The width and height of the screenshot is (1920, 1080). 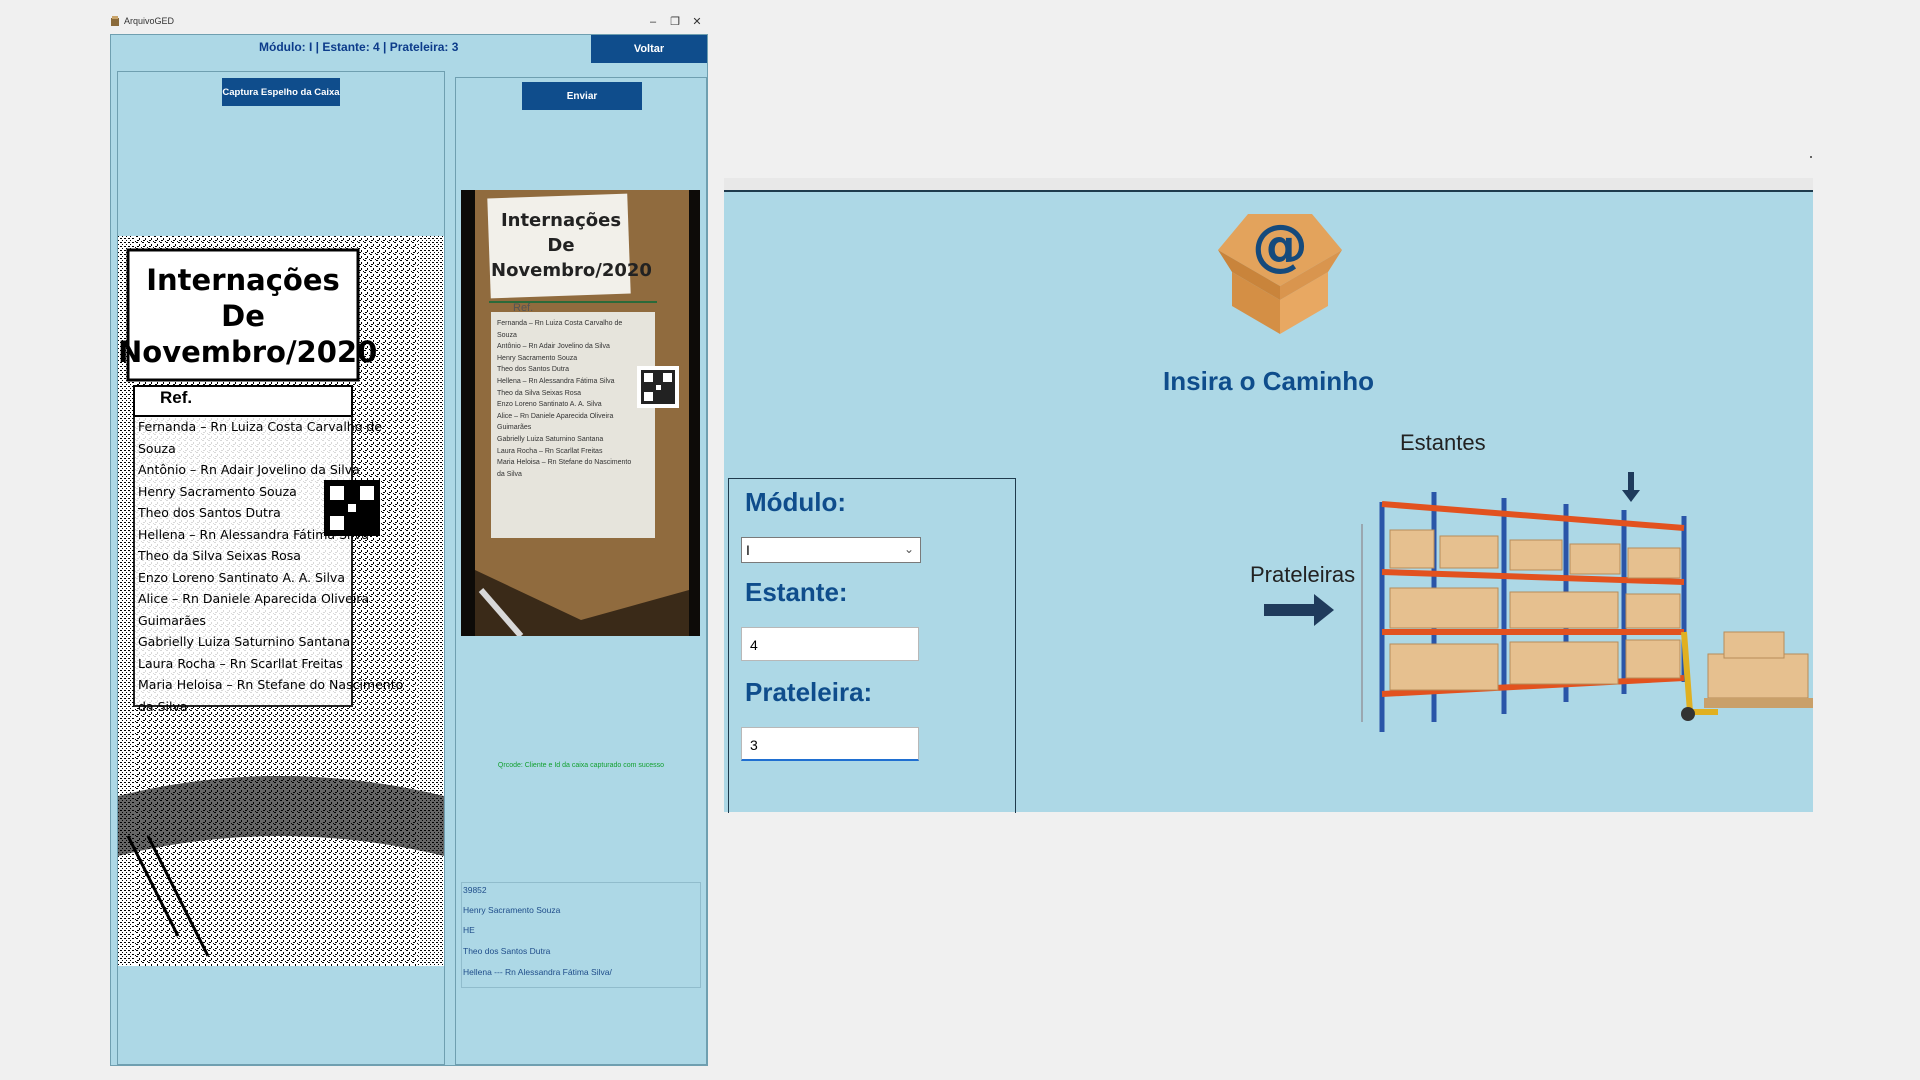 I want to click on color-name: Souza, so click(x=507, y=335).